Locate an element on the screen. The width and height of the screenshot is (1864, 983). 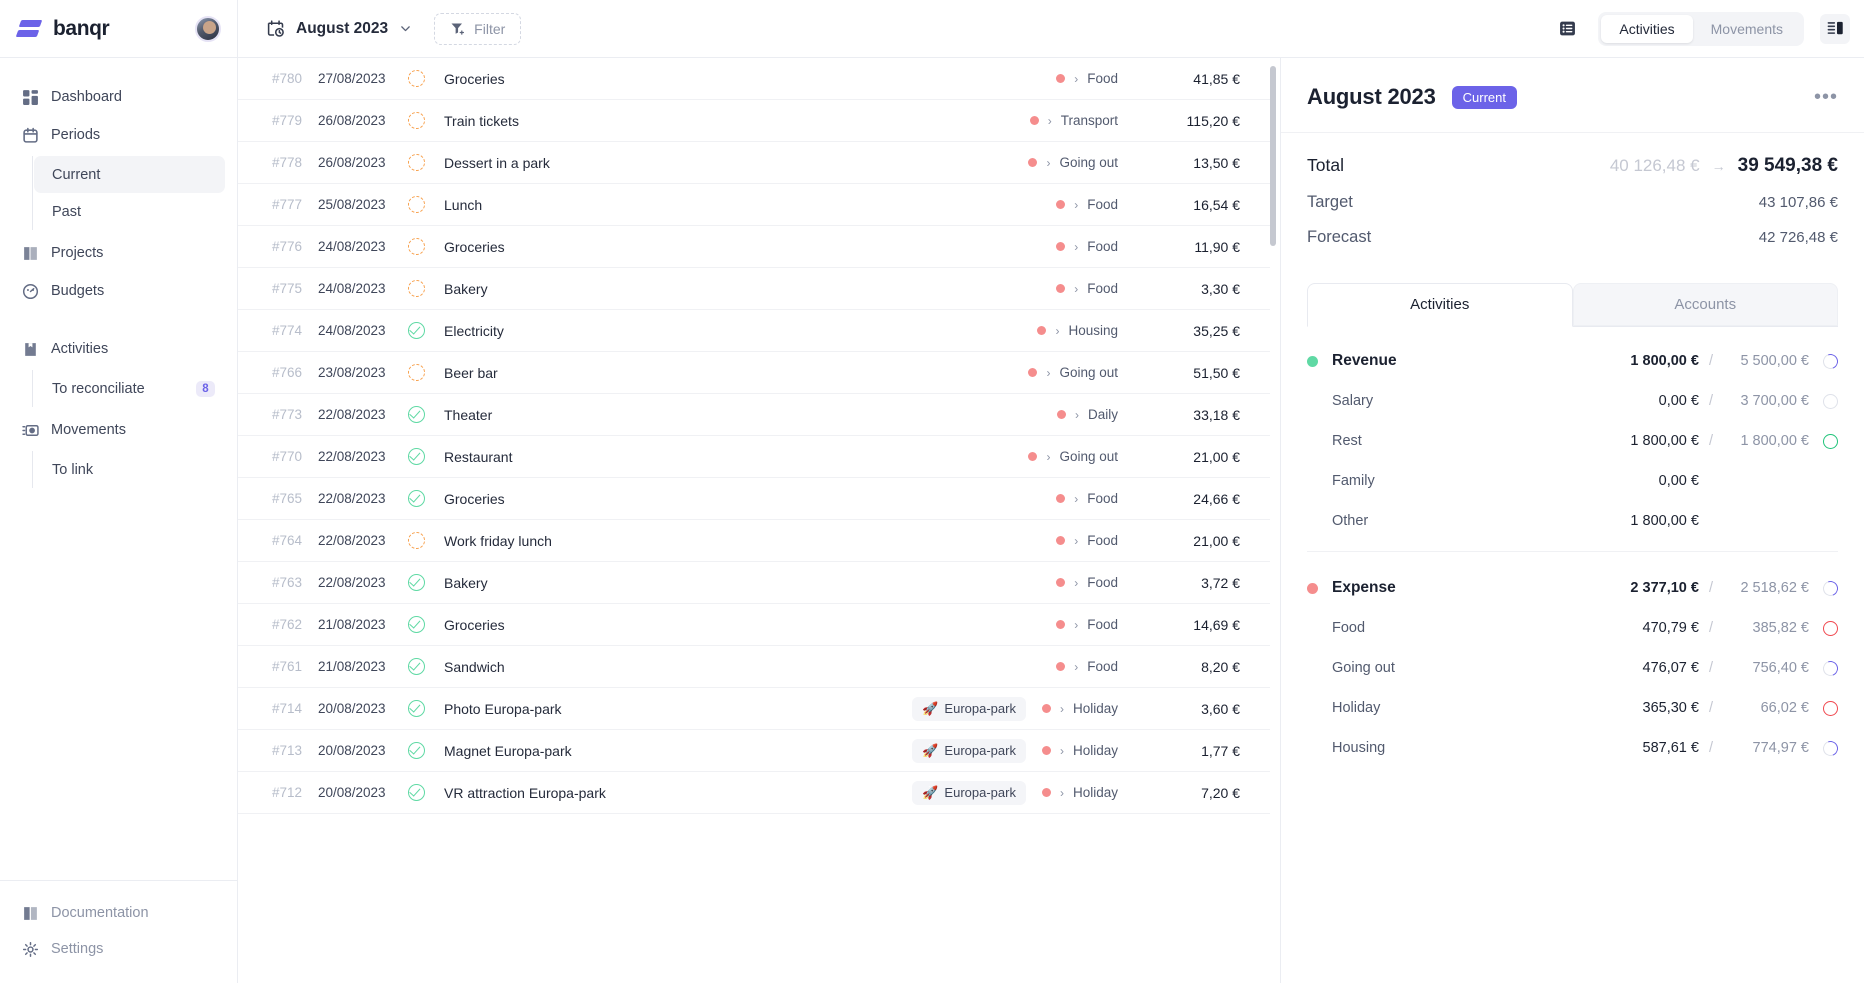
activity-label: Work friday lunch is located at coordinates (498, 540).